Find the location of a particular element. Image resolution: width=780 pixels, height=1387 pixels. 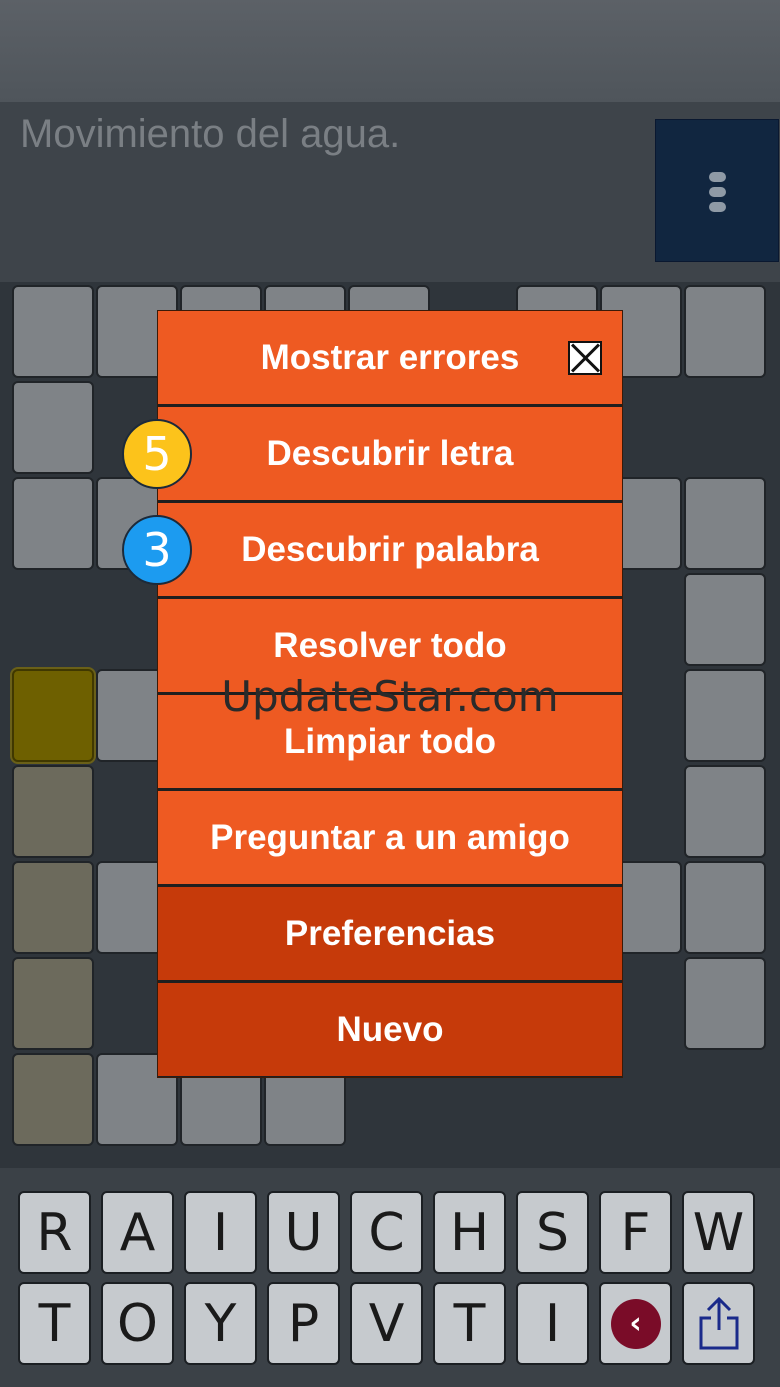

watermark: UpdateStar.com is located at coordinates (390, 696).